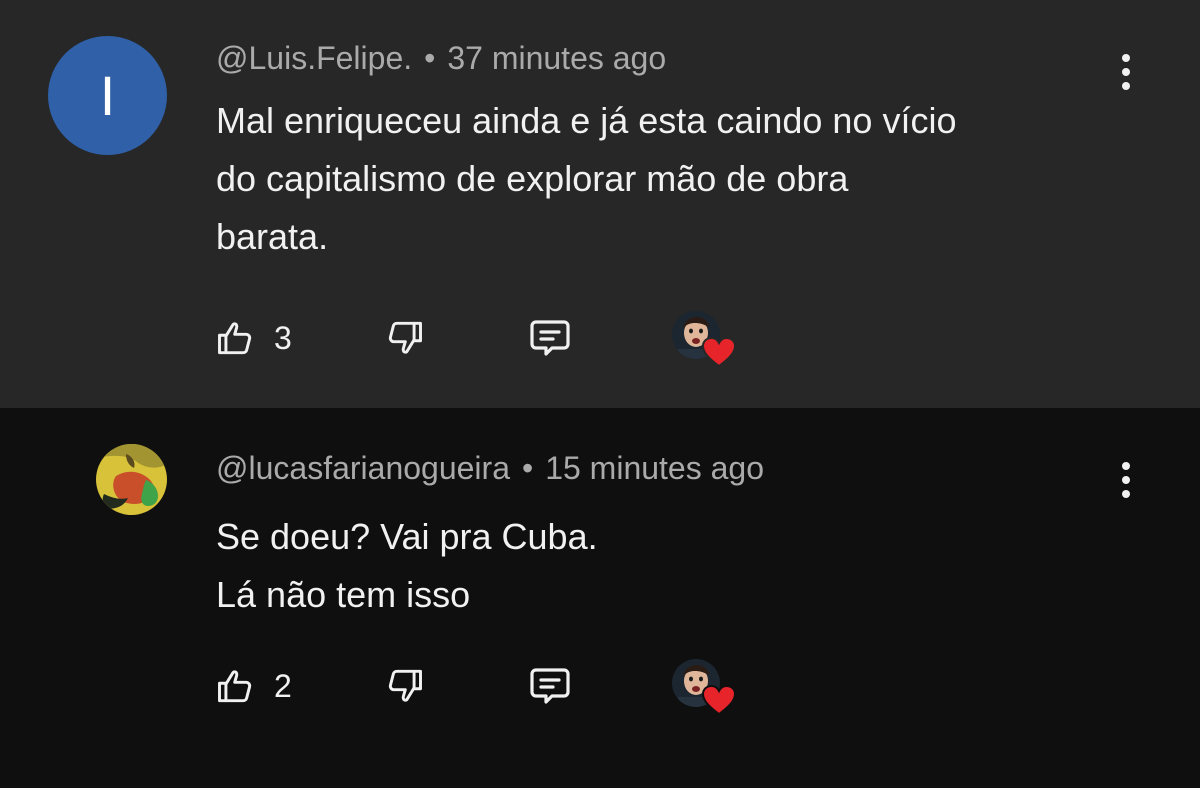 Image resolution: width=1200 pixels, height=788 pixels. Describe the element at coordinates (272, 236) in the screenshot. I see `comment-text-line: barata.` at that location.